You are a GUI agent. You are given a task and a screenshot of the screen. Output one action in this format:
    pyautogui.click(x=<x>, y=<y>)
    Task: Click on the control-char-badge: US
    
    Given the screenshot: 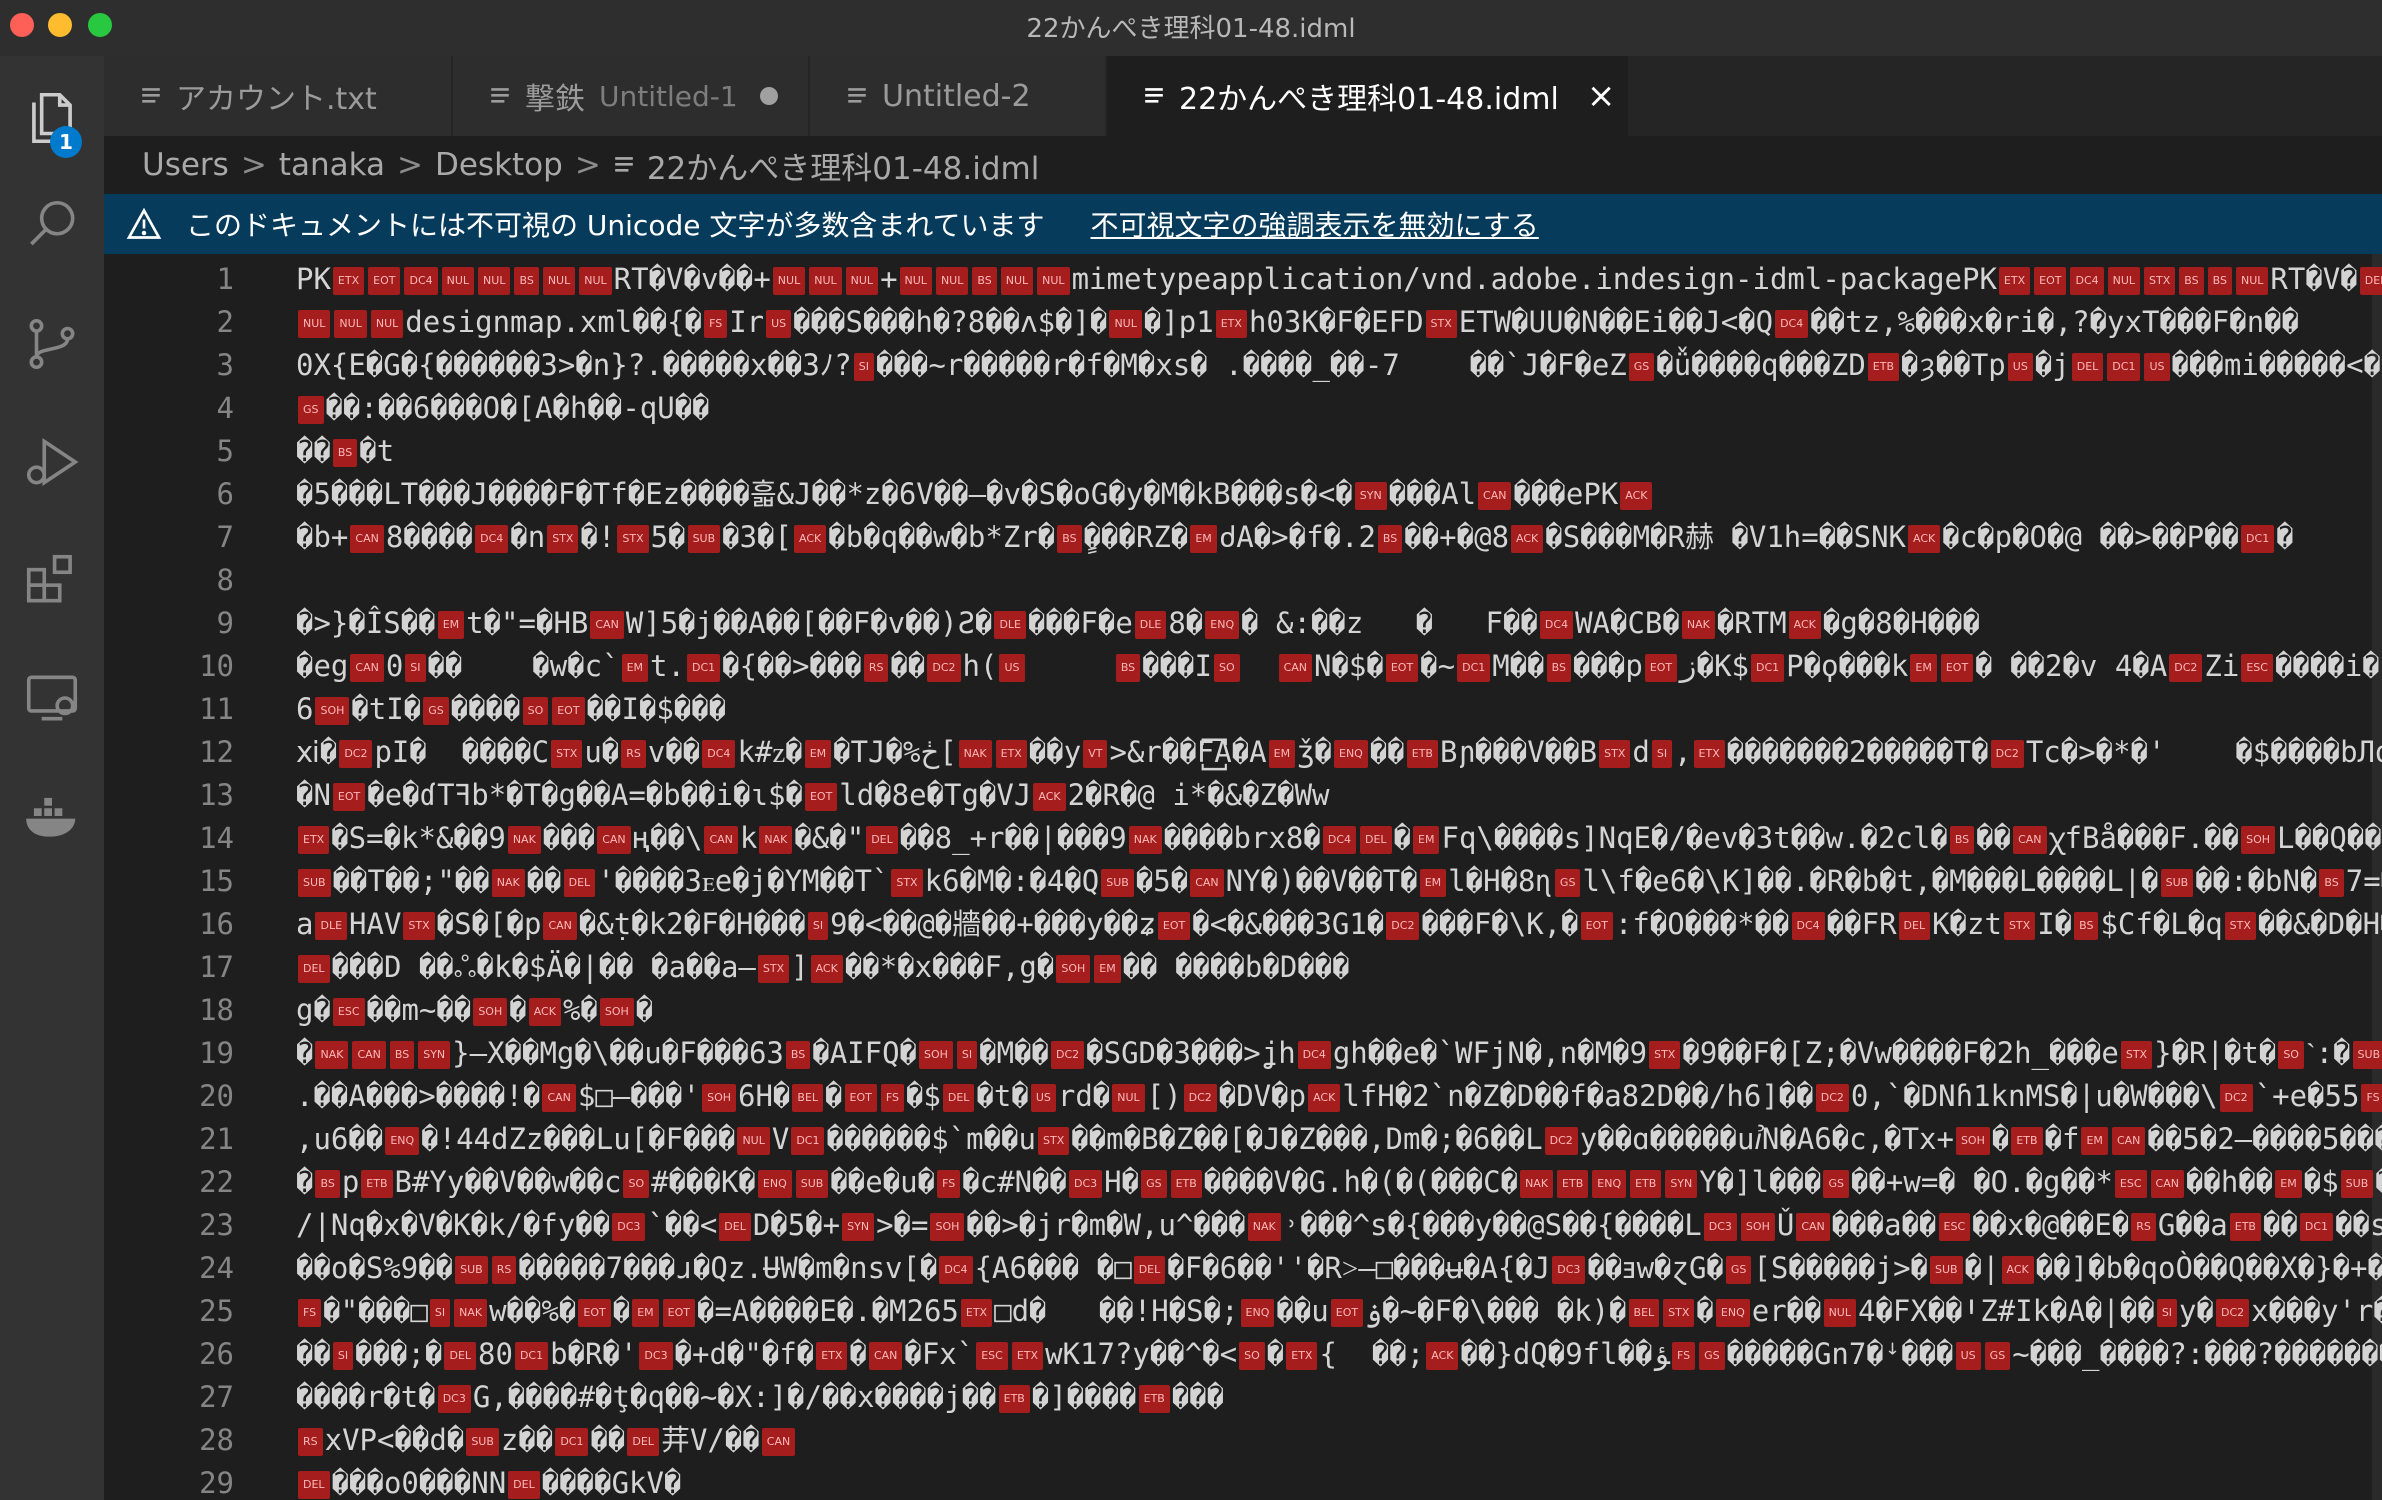 What is the action you would take?
    pyautogui.click(x=2020, y=367)
    